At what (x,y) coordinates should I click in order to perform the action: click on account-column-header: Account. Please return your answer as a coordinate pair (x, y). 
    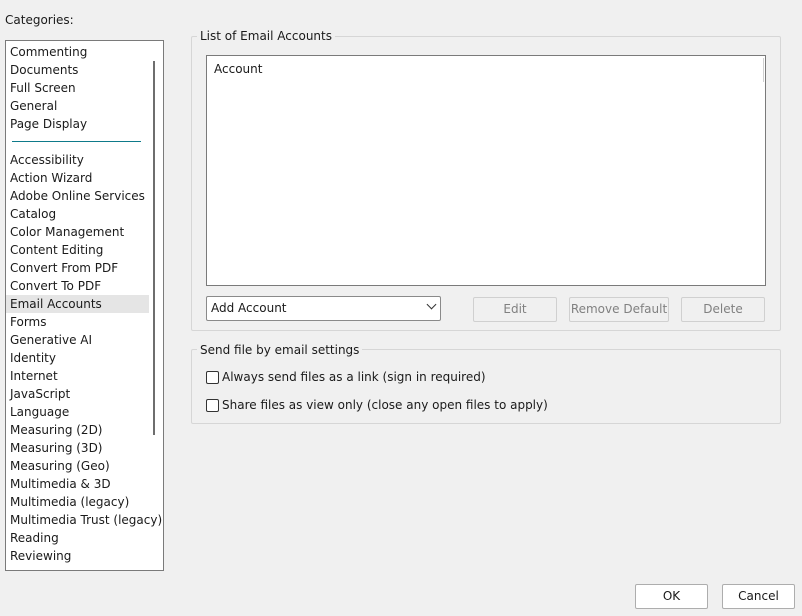
    Looking at the image, I should click on (238, 69).